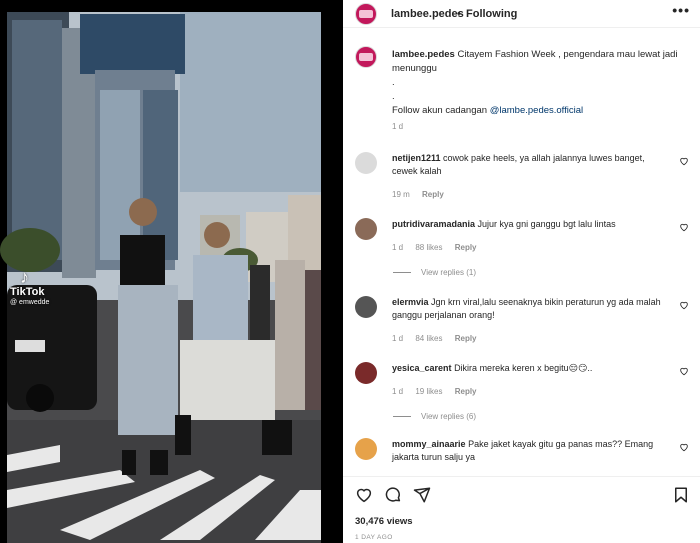 This screenshot has height=543, width=700. Describe the element at coordinates (384, 521) in the screenshot. I see `view-count: 30,476 views` at that location.